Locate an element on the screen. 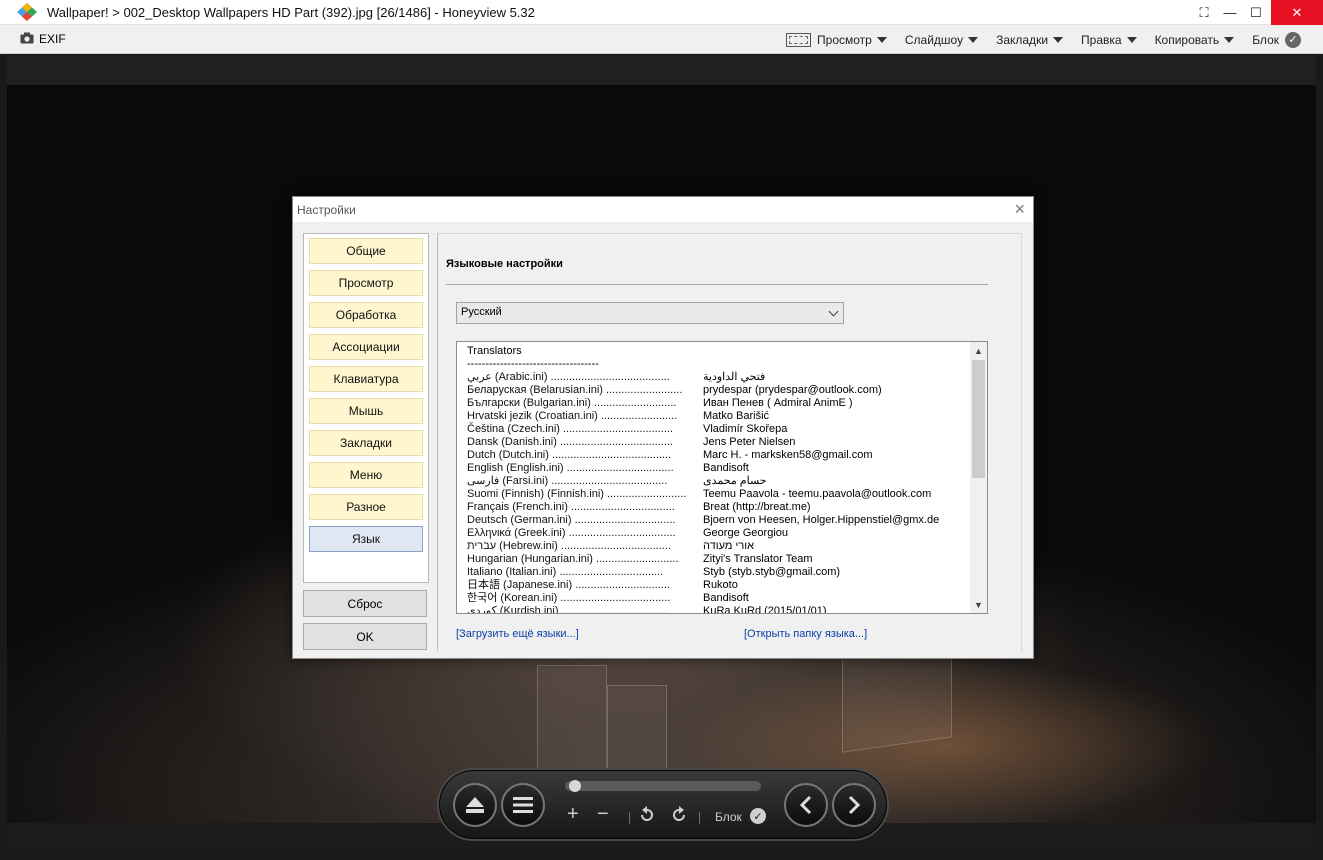 The width and height of the screenshot is (1323, 860). category-keyboard: Клавиатура is located at coordinates (366, 379).